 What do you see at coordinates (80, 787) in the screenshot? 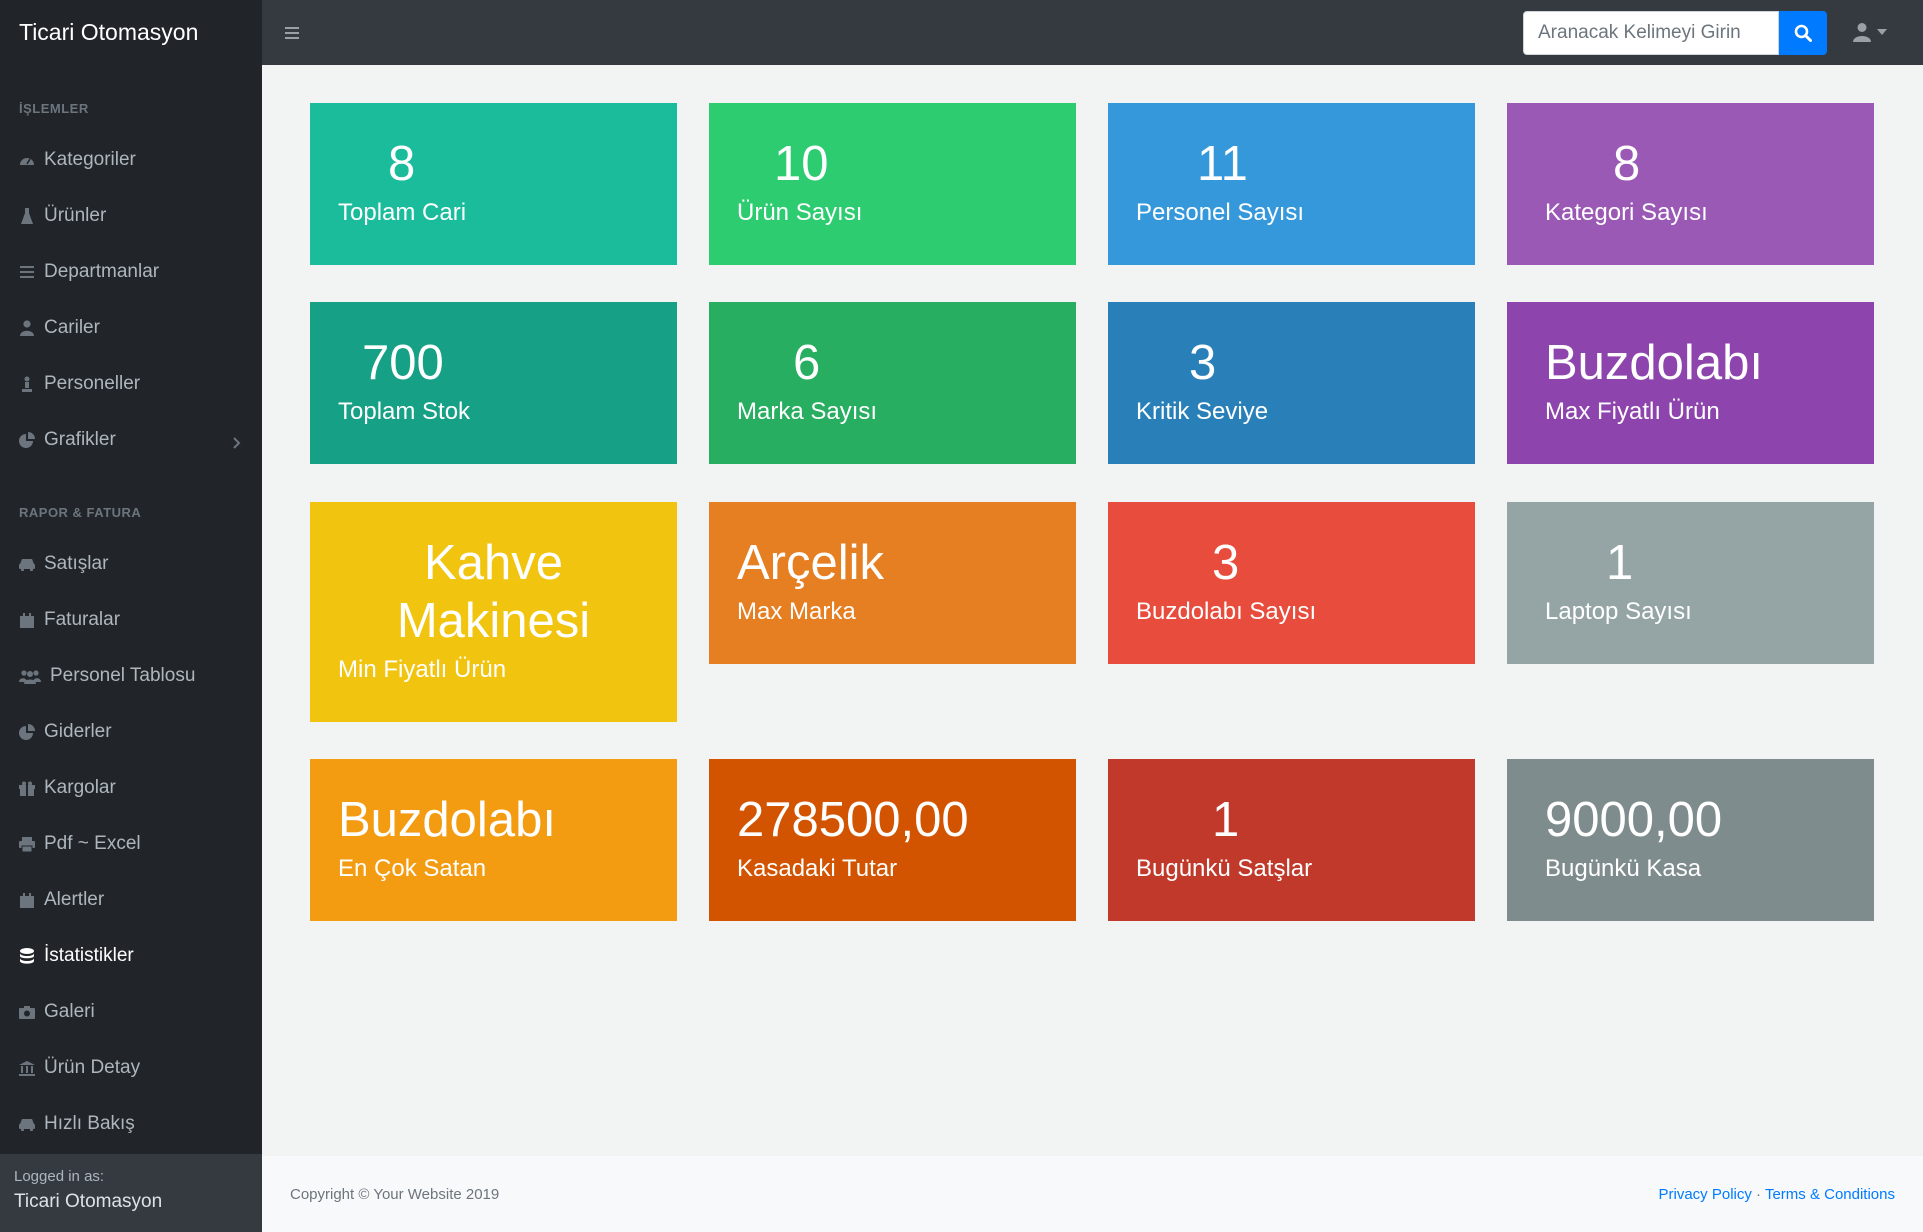
I see `sidebar-item-label: Kargolar` at bounding box center [80, 787].